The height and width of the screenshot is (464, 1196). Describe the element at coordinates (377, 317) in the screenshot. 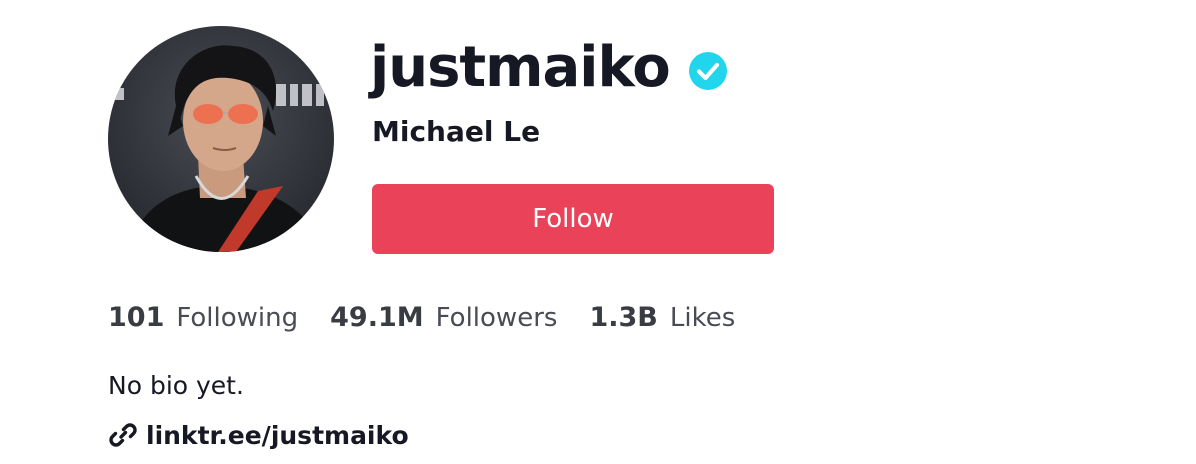

I see `followers-count: 49.1M` at that location.